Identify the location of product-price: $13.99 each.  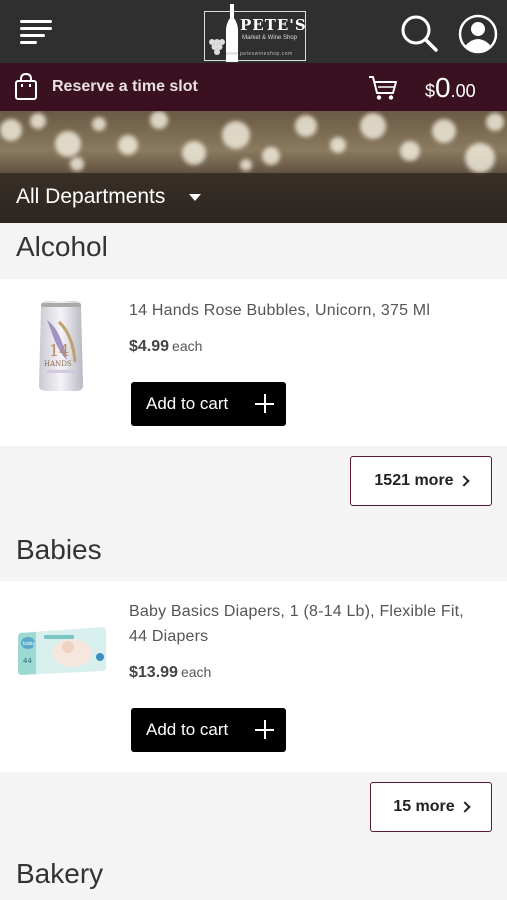
(170, 672).